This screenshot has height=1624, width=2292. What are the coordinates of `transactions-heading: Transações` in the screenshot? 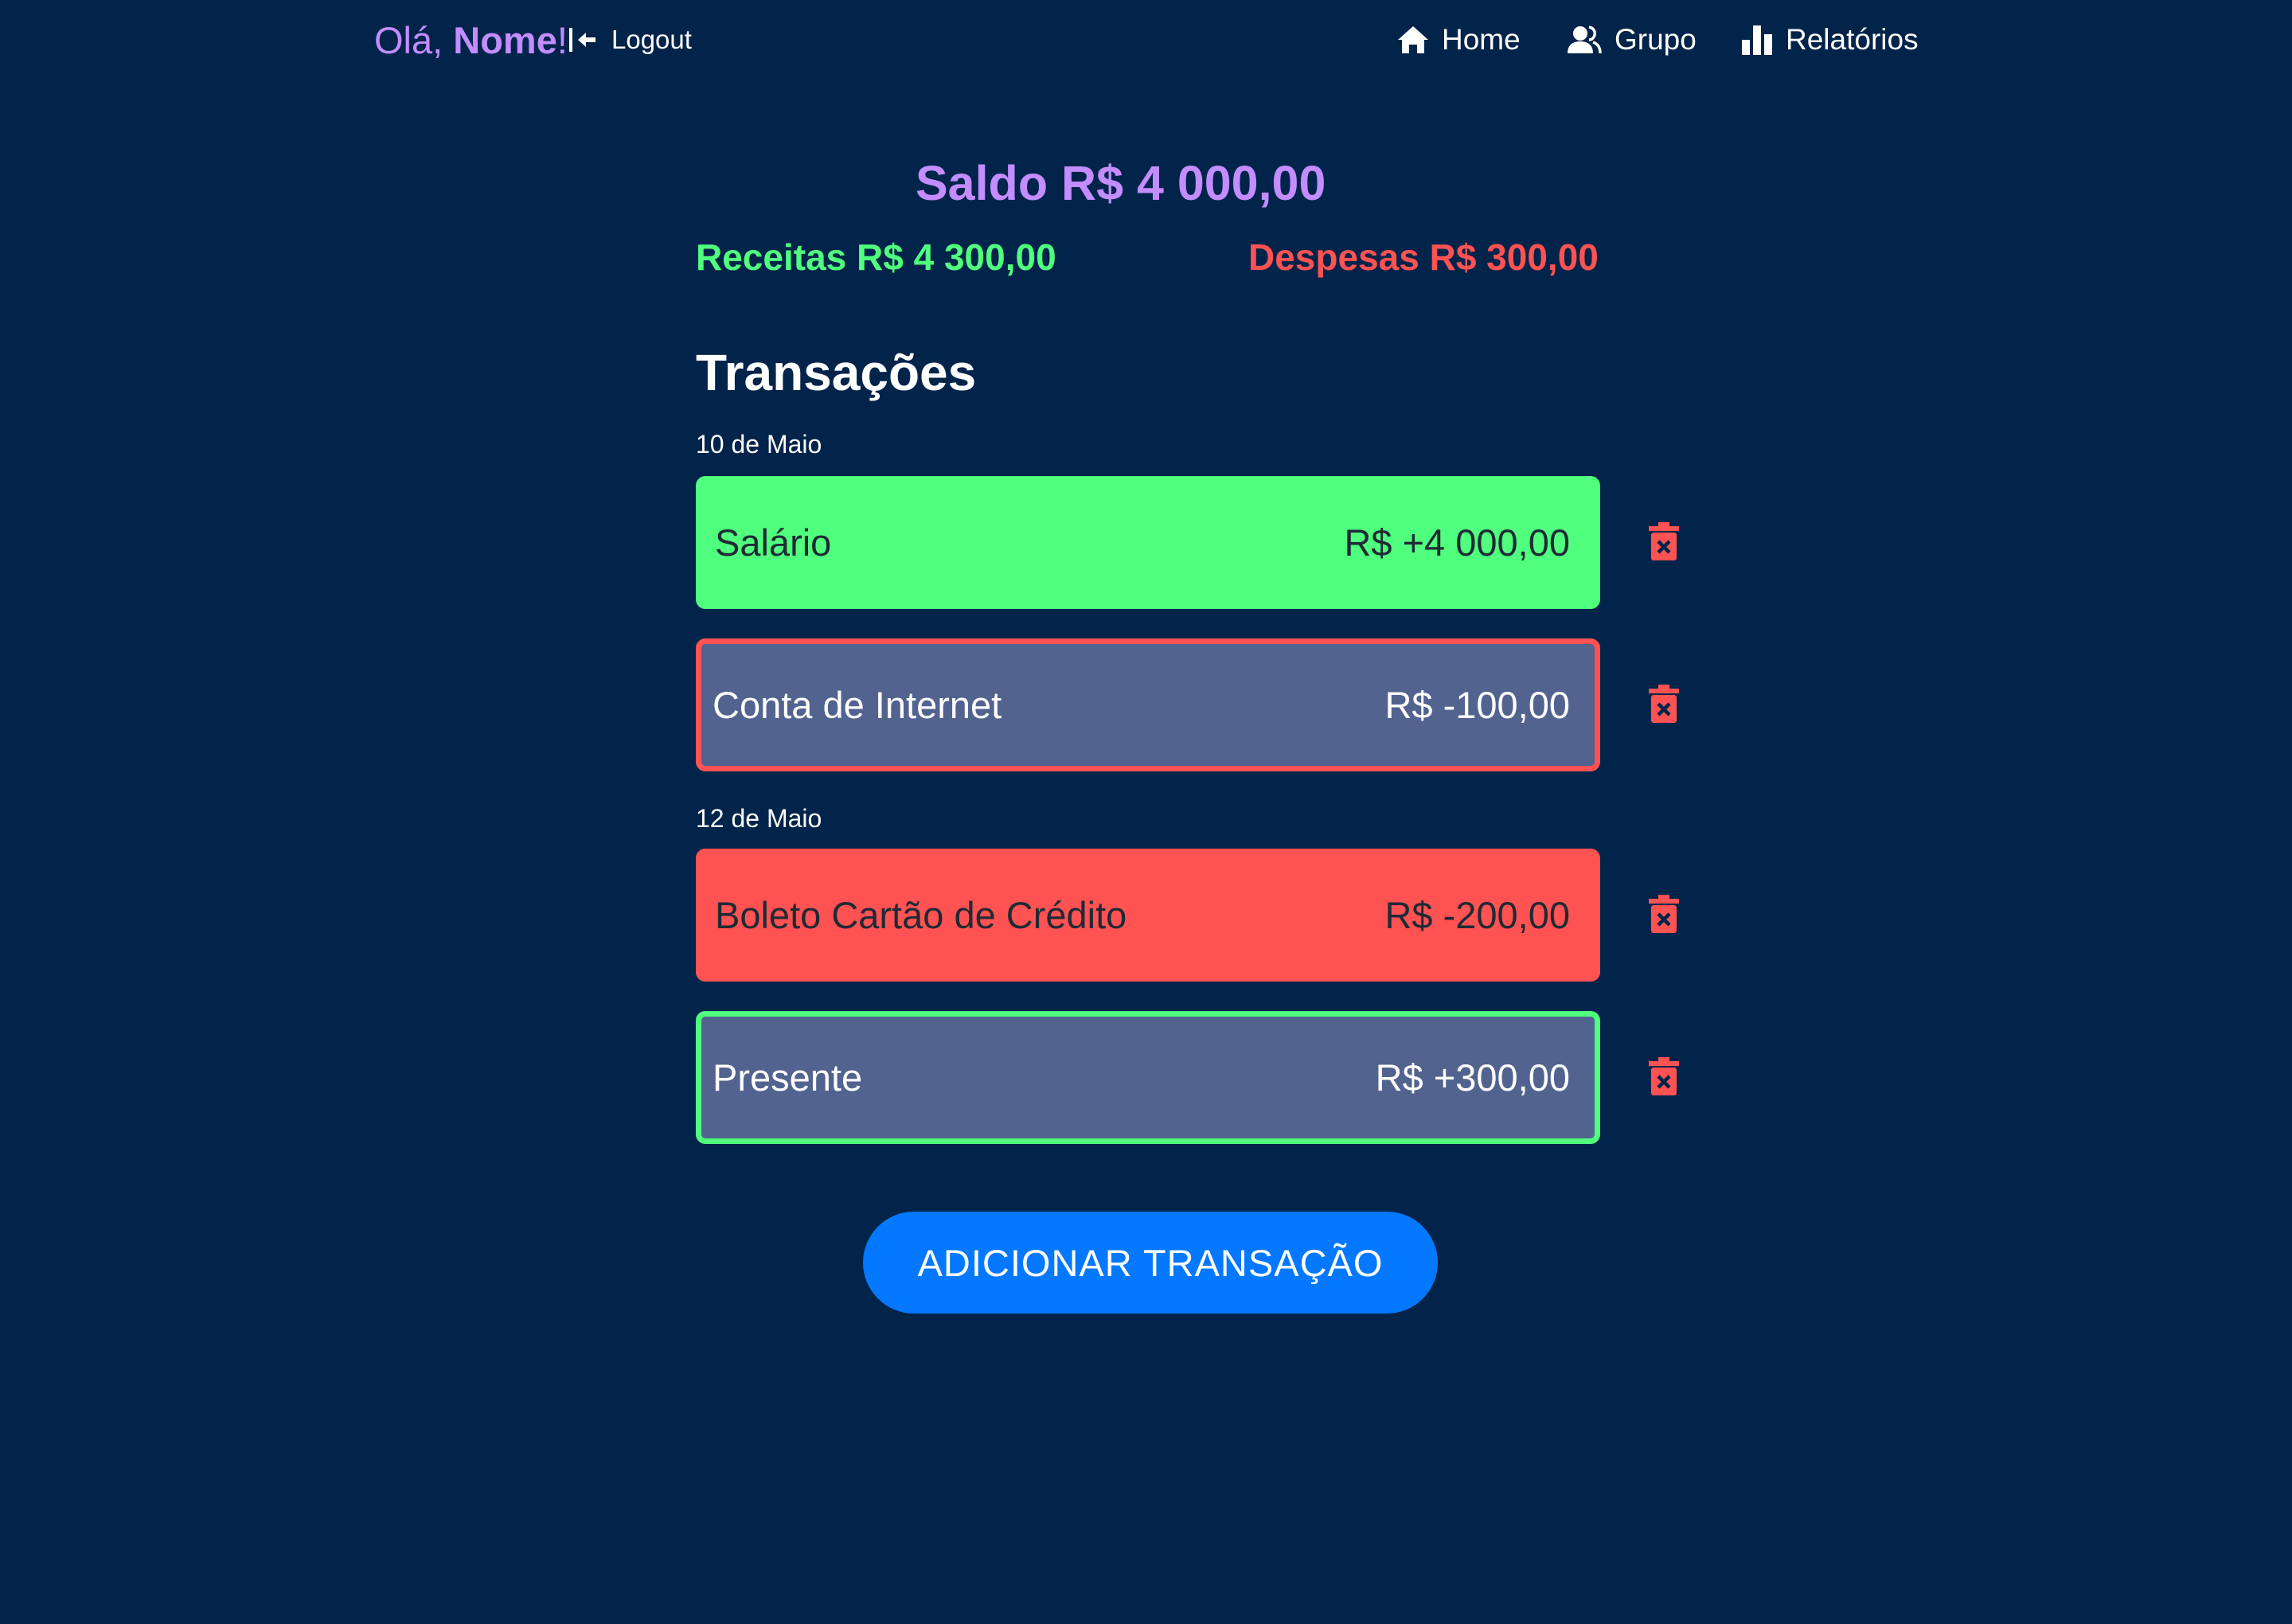 It's located at (837, 372).